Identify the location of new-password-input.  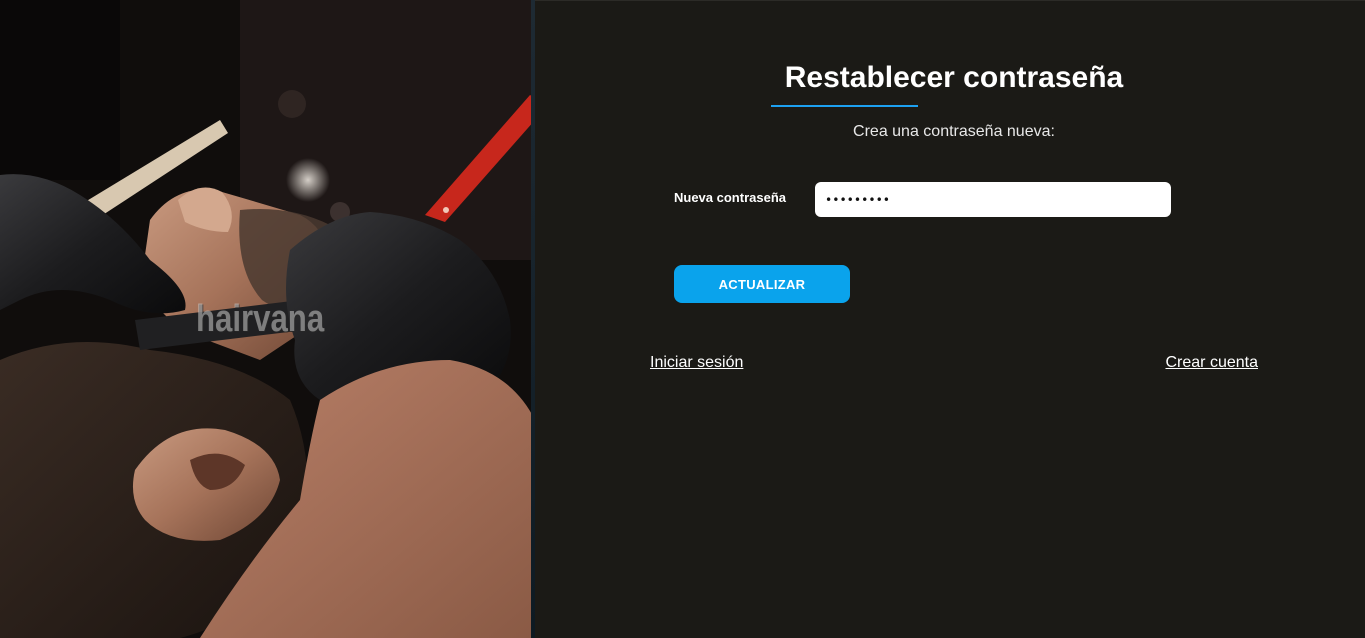
(993, 199).